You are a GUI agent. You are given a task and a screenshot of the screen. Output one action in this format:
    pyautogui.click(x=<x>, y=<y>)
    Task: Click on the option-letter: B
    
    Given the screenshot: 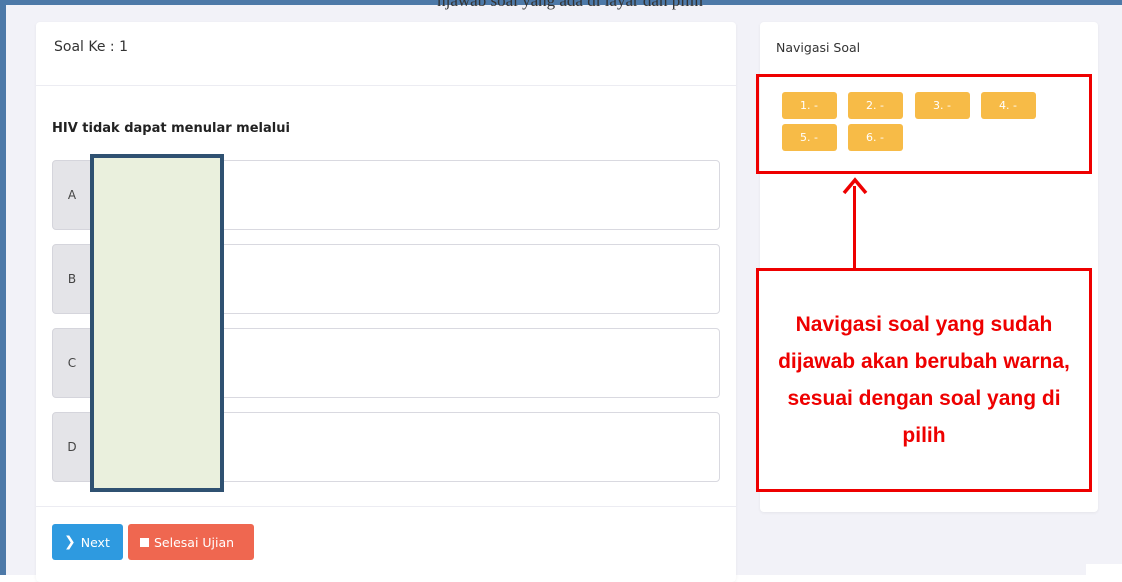 What is the action you would take?
    pyautogui.click(x=72, y=279)
    